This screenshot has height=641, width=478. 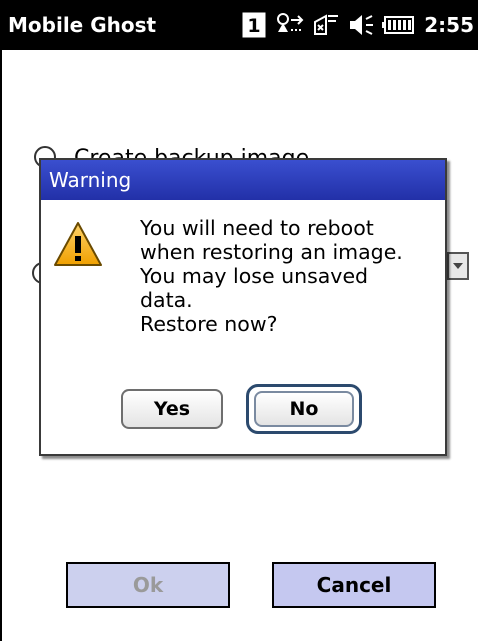 I want to click on chevron-down-icon, so click(x=458, y=266).